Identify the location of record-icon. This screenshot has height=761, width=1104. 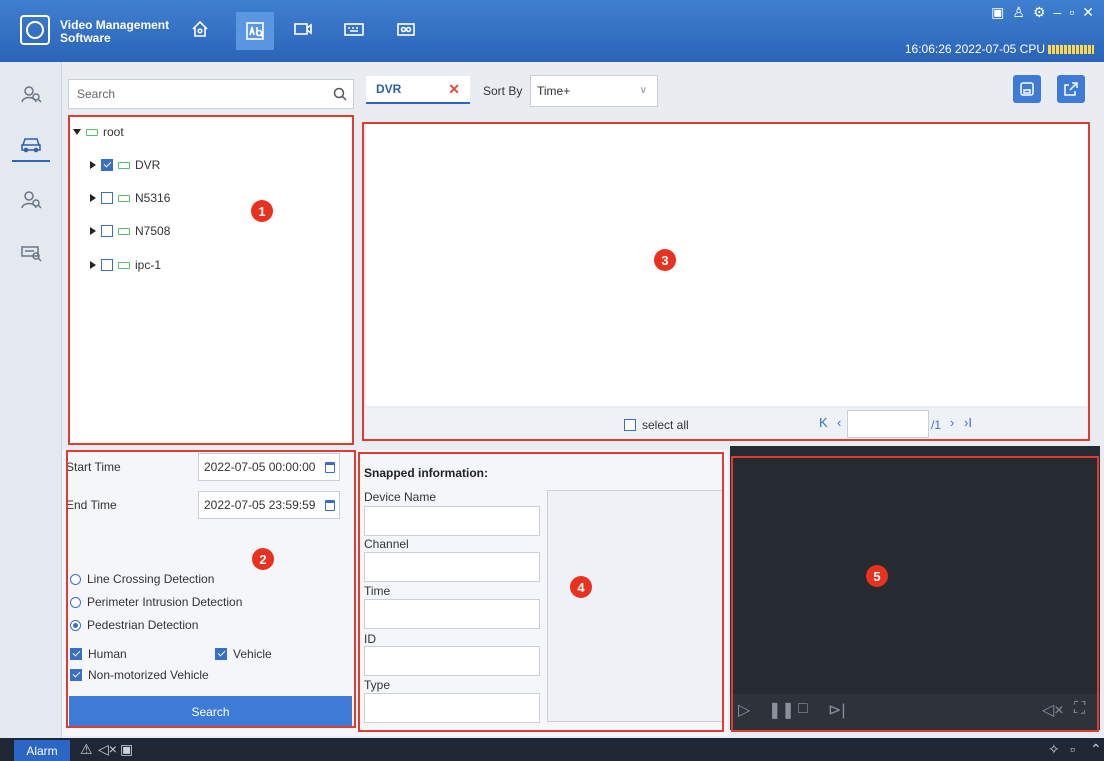
(406, 29).